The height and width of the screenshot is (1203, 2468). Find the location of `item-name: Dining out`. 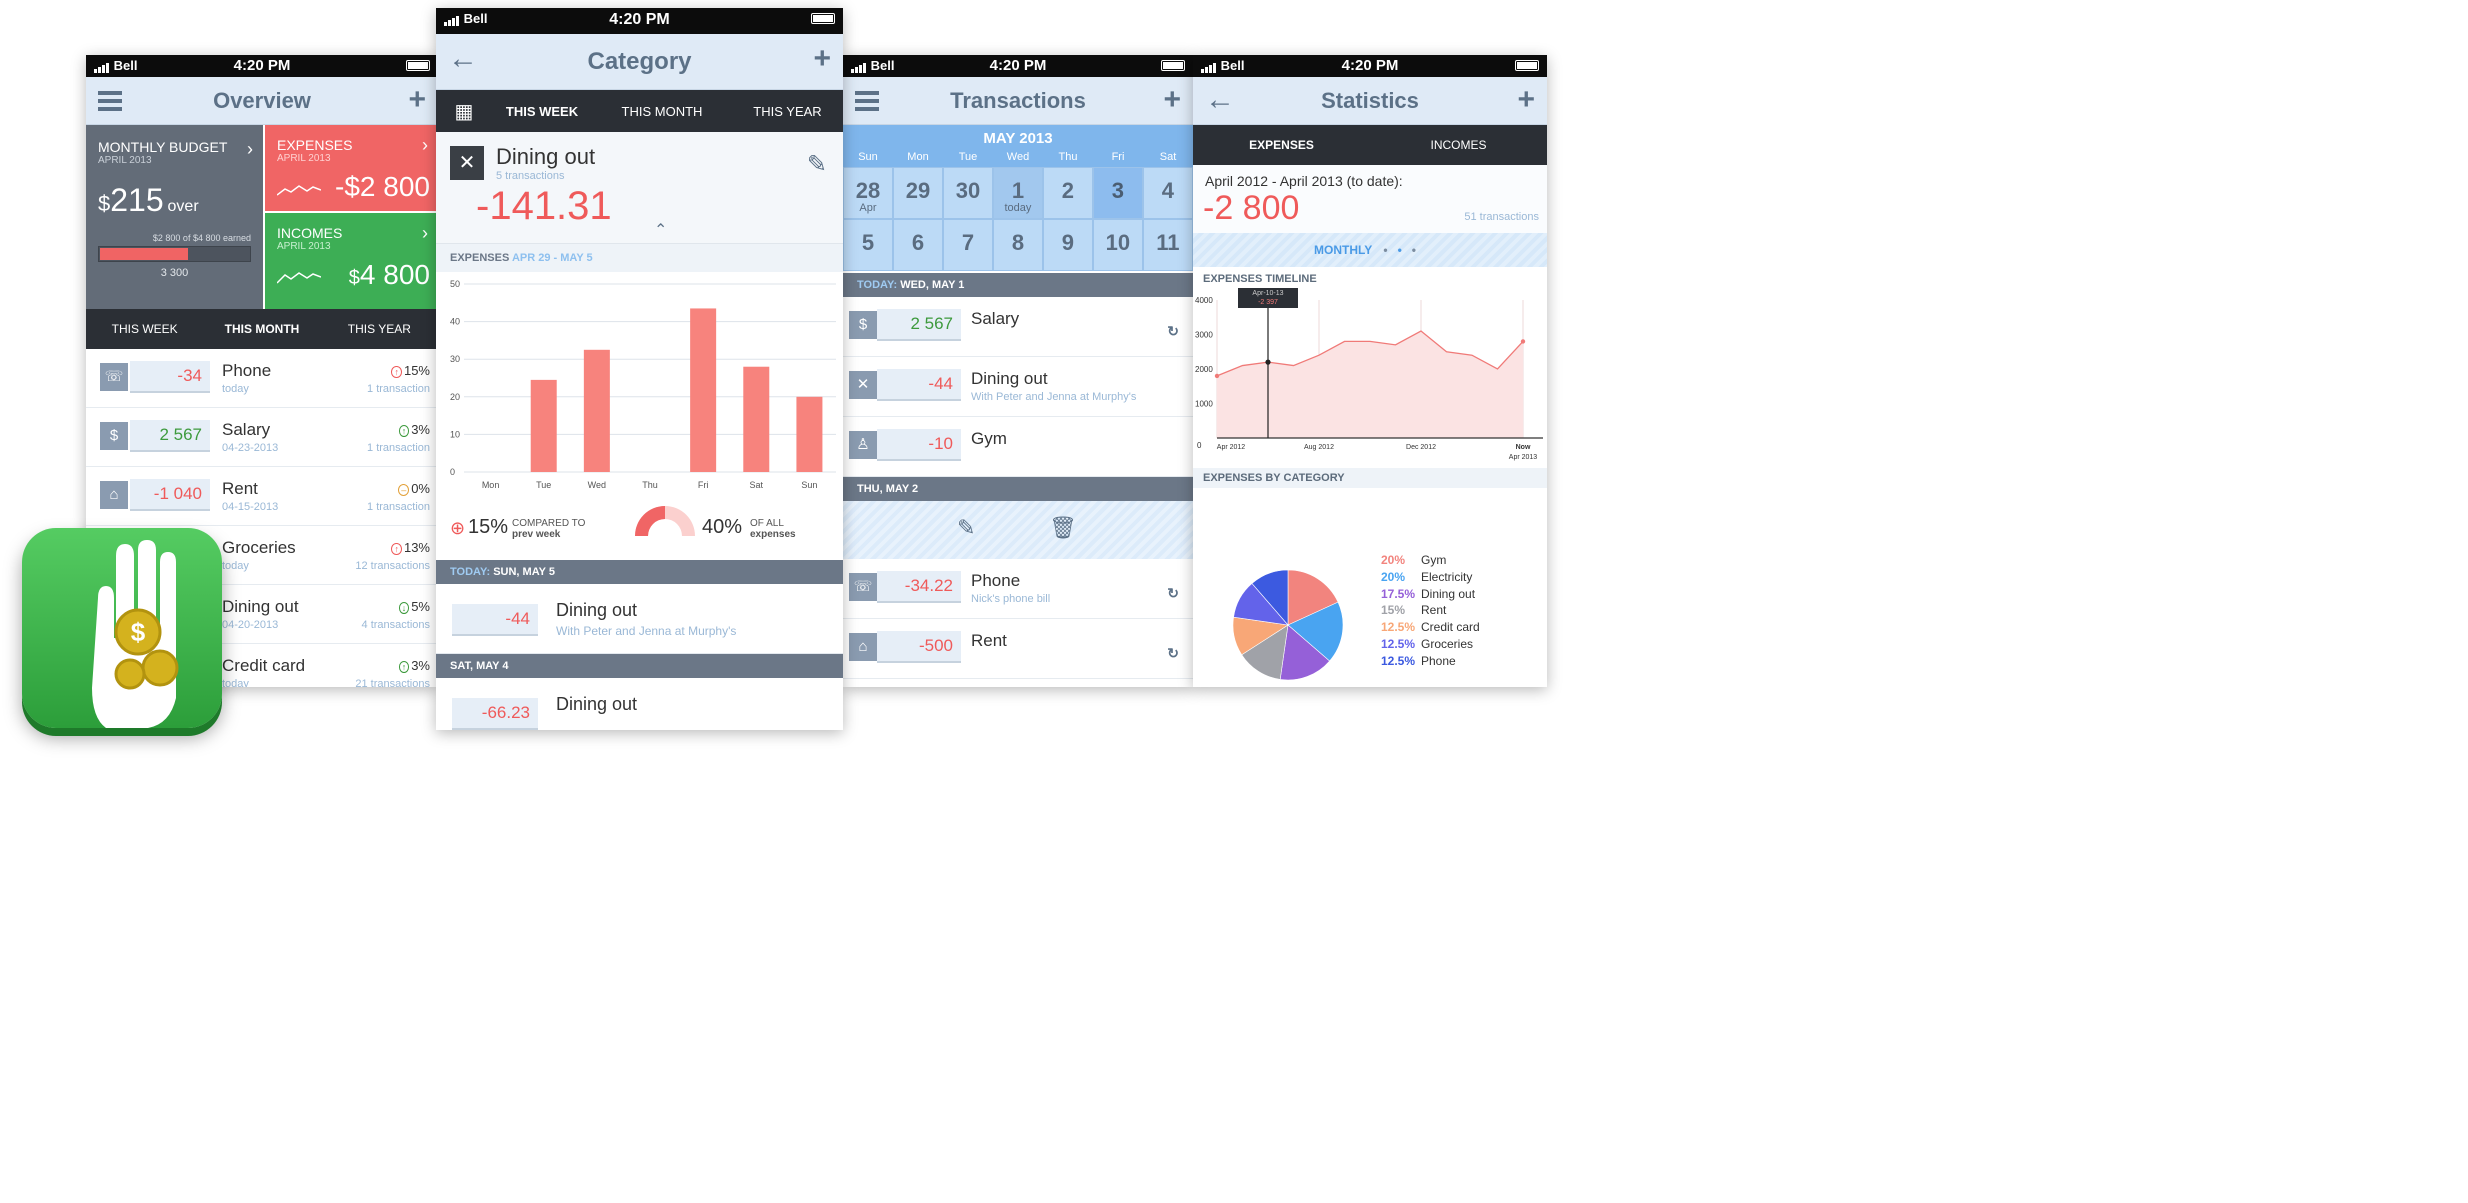

item-name: Dining out is located at coordinates (1009, 378).